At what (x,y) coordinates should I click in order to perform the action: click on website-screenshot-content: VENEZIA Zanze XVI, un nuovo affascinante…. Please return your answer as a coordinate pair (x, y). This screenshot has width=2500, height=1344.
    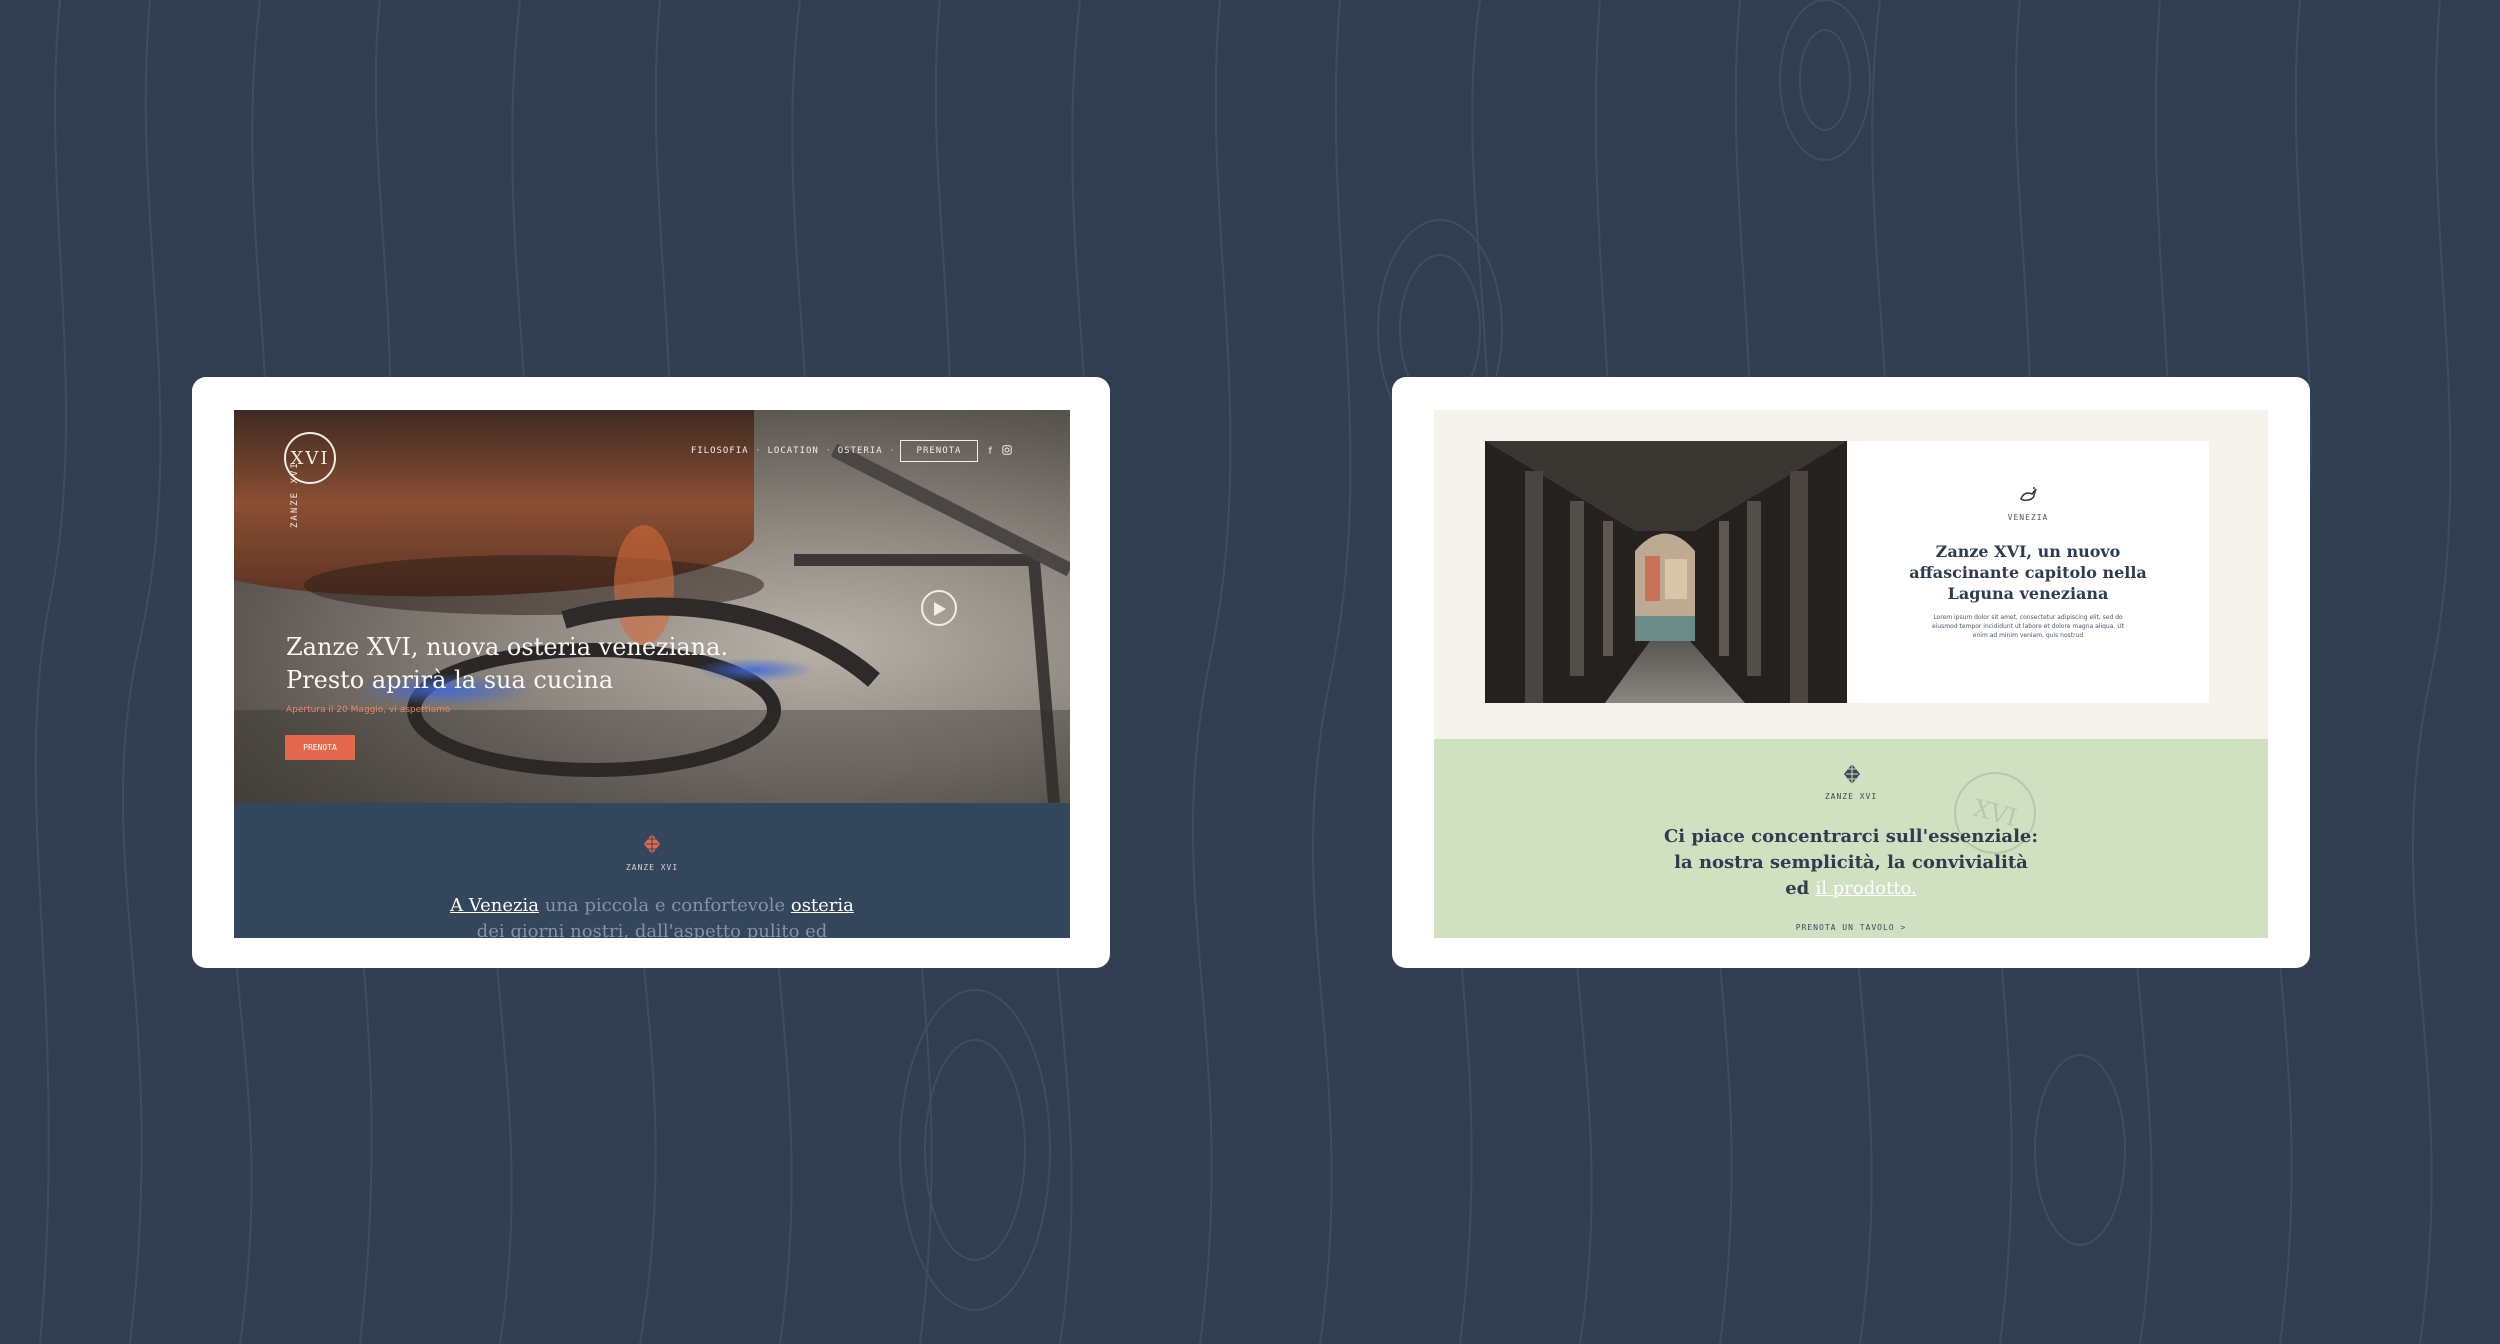
    Looking at the image, I should click on (1851, 674).